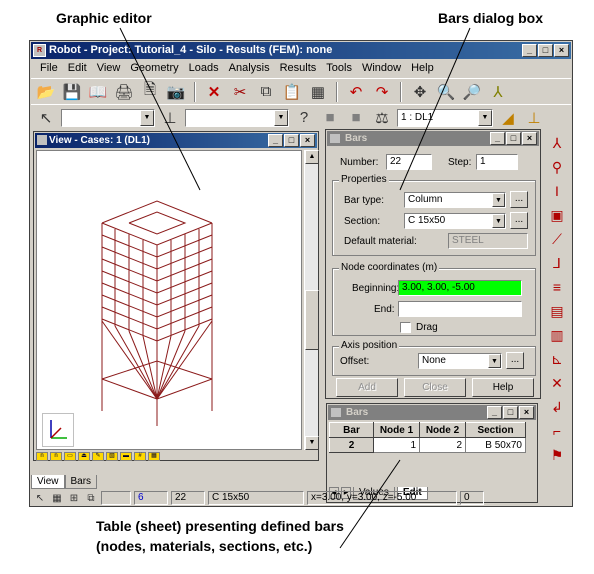 The image size is (594, 574). I want to click on bar-selection-combo: ▼, so click(237, 117).